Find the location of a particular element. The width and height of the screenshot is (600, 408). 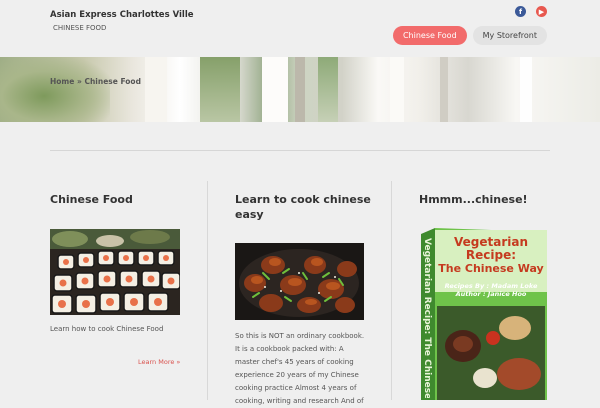

breadcrumb-current: Chinese Food is located at coordinates (112, 81).